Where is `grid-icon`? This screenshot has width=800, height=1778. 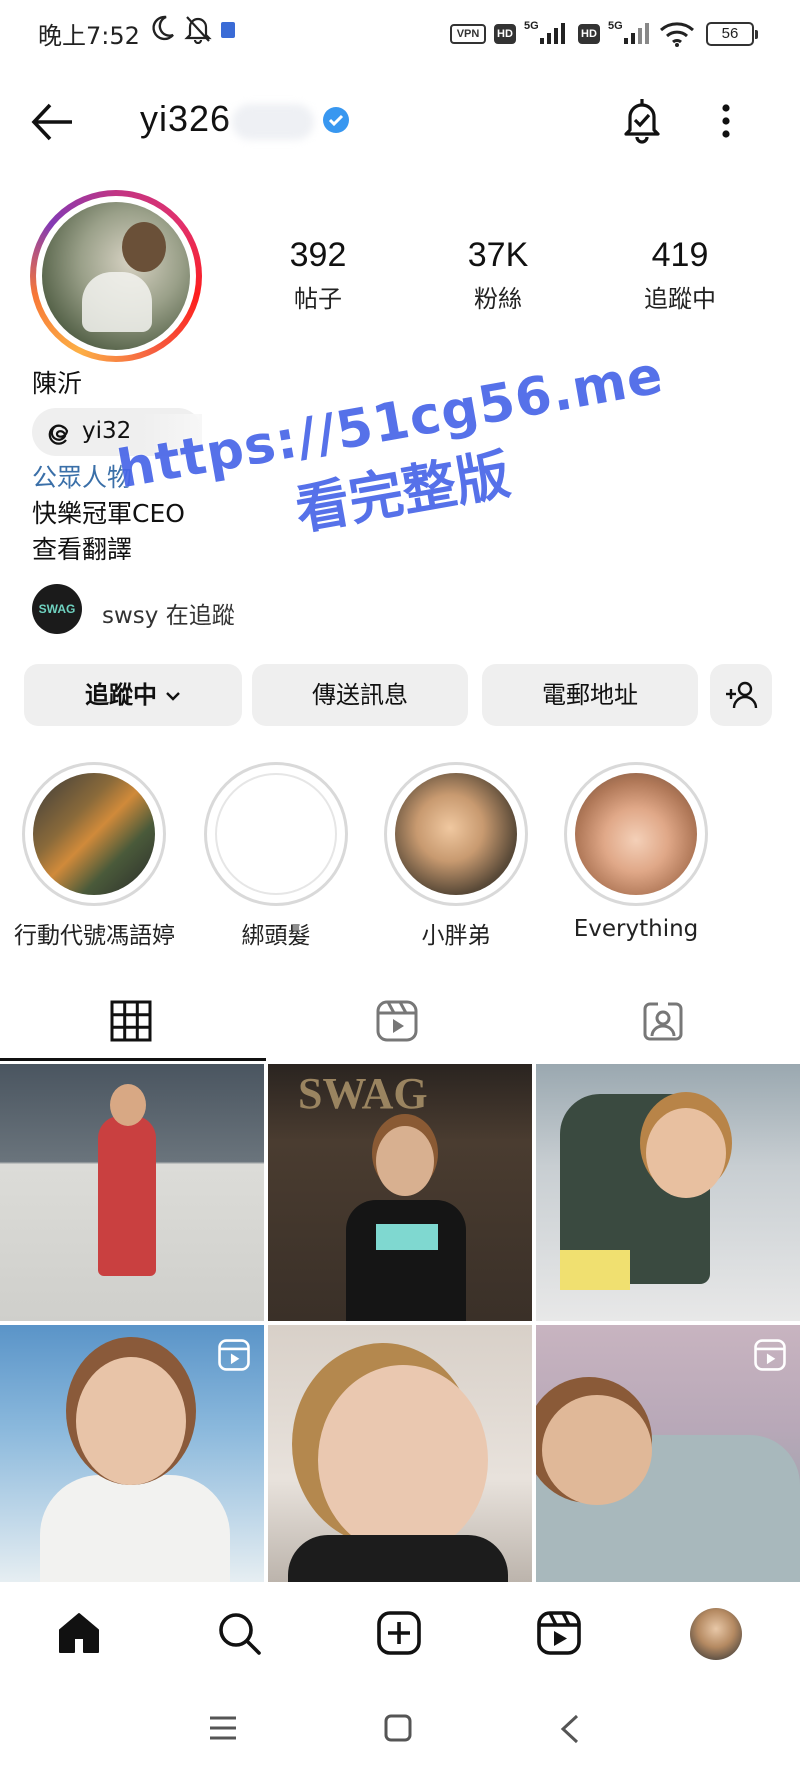 grid-icon is located at coordinates (131, 1021).